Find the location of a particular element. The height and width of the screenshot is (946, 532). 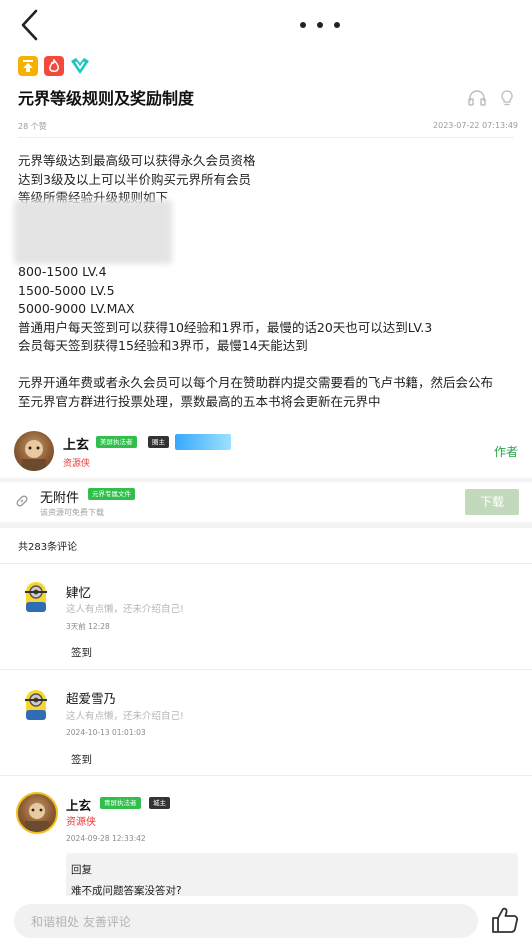

back-chevron-icon is located at coordinates (30, 25).